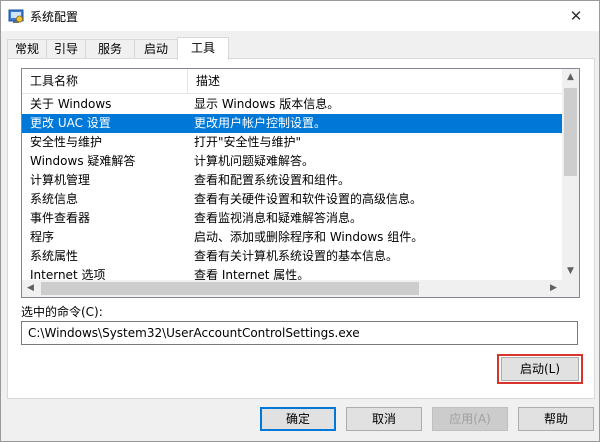 The width and height of the screenshot is (600, 442). I want to click on list-item: Windows 疑难解答 计算机问题疑难解答。, so click(292, 161).